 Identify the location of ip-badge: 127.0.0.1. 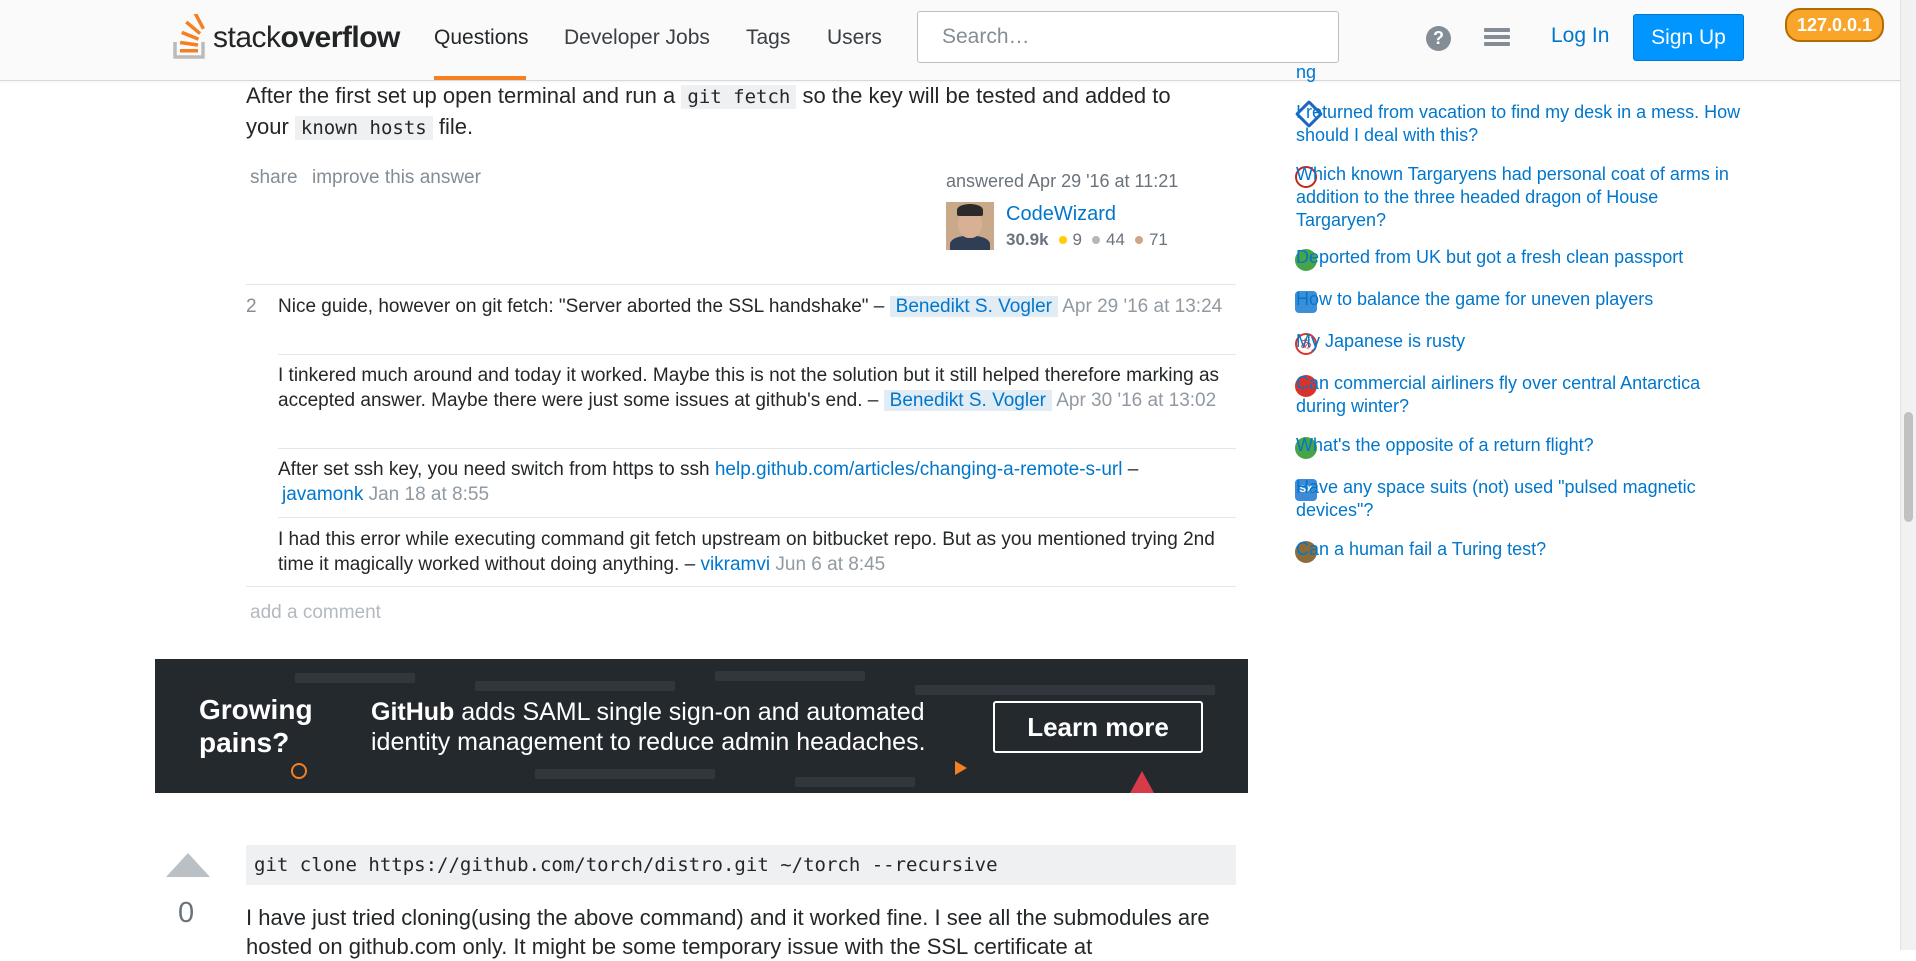
(1835, 25).